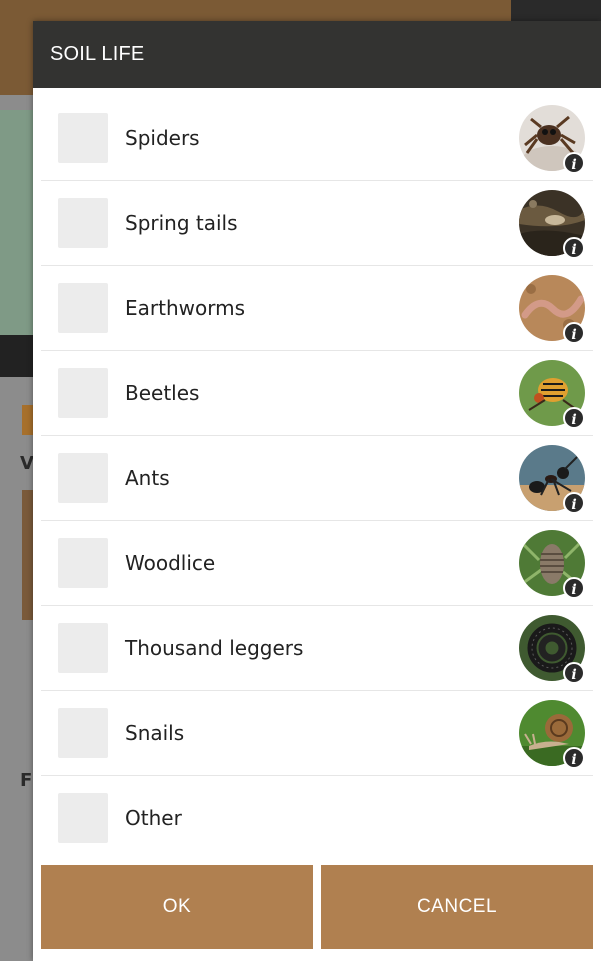 This screenshot has width=601, height=961. I want to click on list-item-beetles: Beetles i, so click(317, 393).